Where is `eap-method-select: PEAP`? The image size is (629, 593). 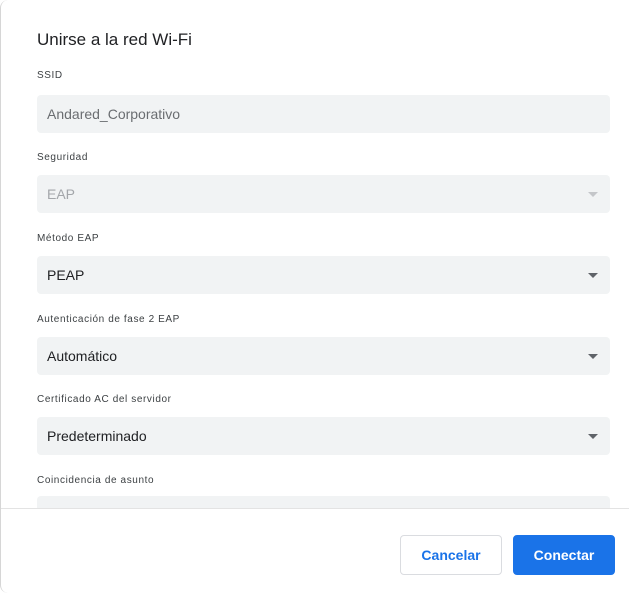 eap-method-select: PEAP is located at coordinates (323, 275).